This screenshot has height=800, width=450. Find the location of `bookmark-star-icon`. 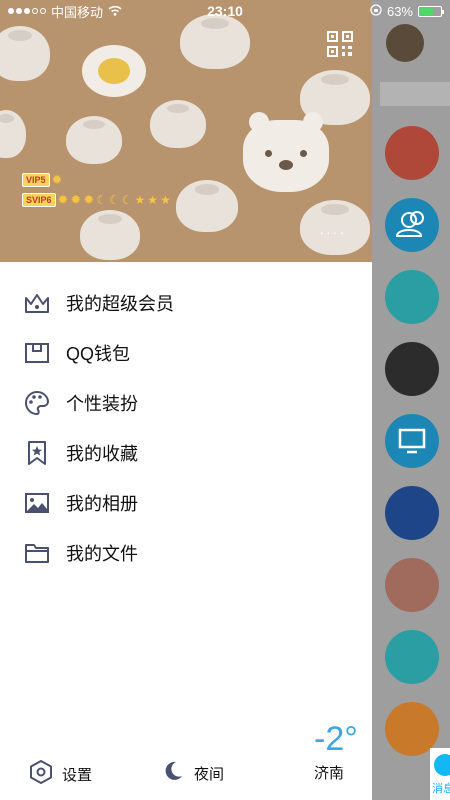

bookmark-star-icon is located at coordinates (37, 453).